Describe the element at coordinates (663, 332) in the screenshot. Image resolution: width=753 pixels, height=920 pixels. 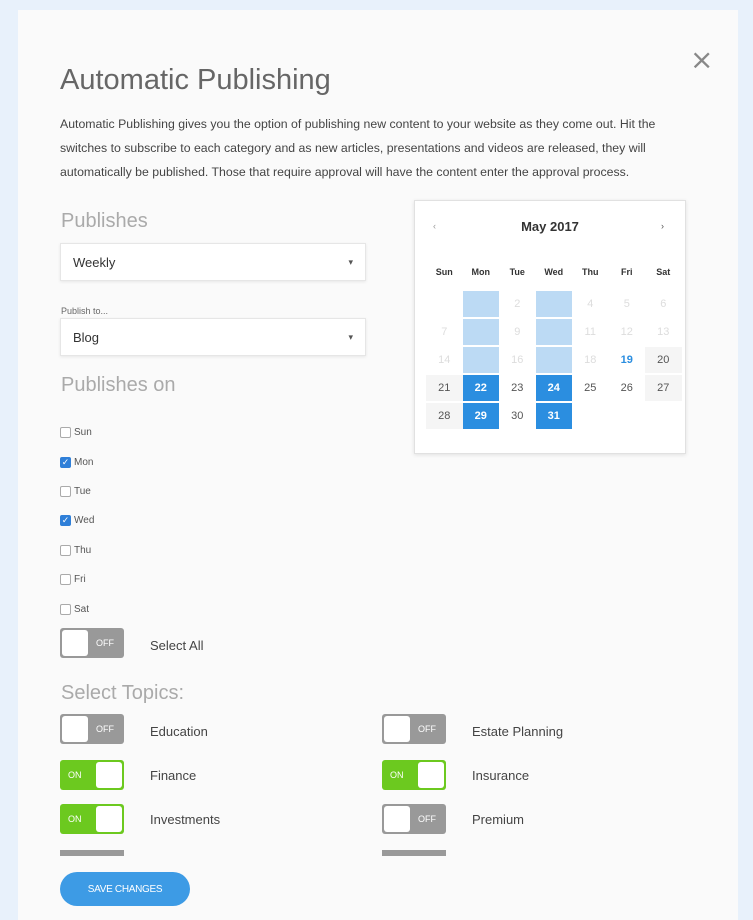
I see `calendar-day: 13` at that location.